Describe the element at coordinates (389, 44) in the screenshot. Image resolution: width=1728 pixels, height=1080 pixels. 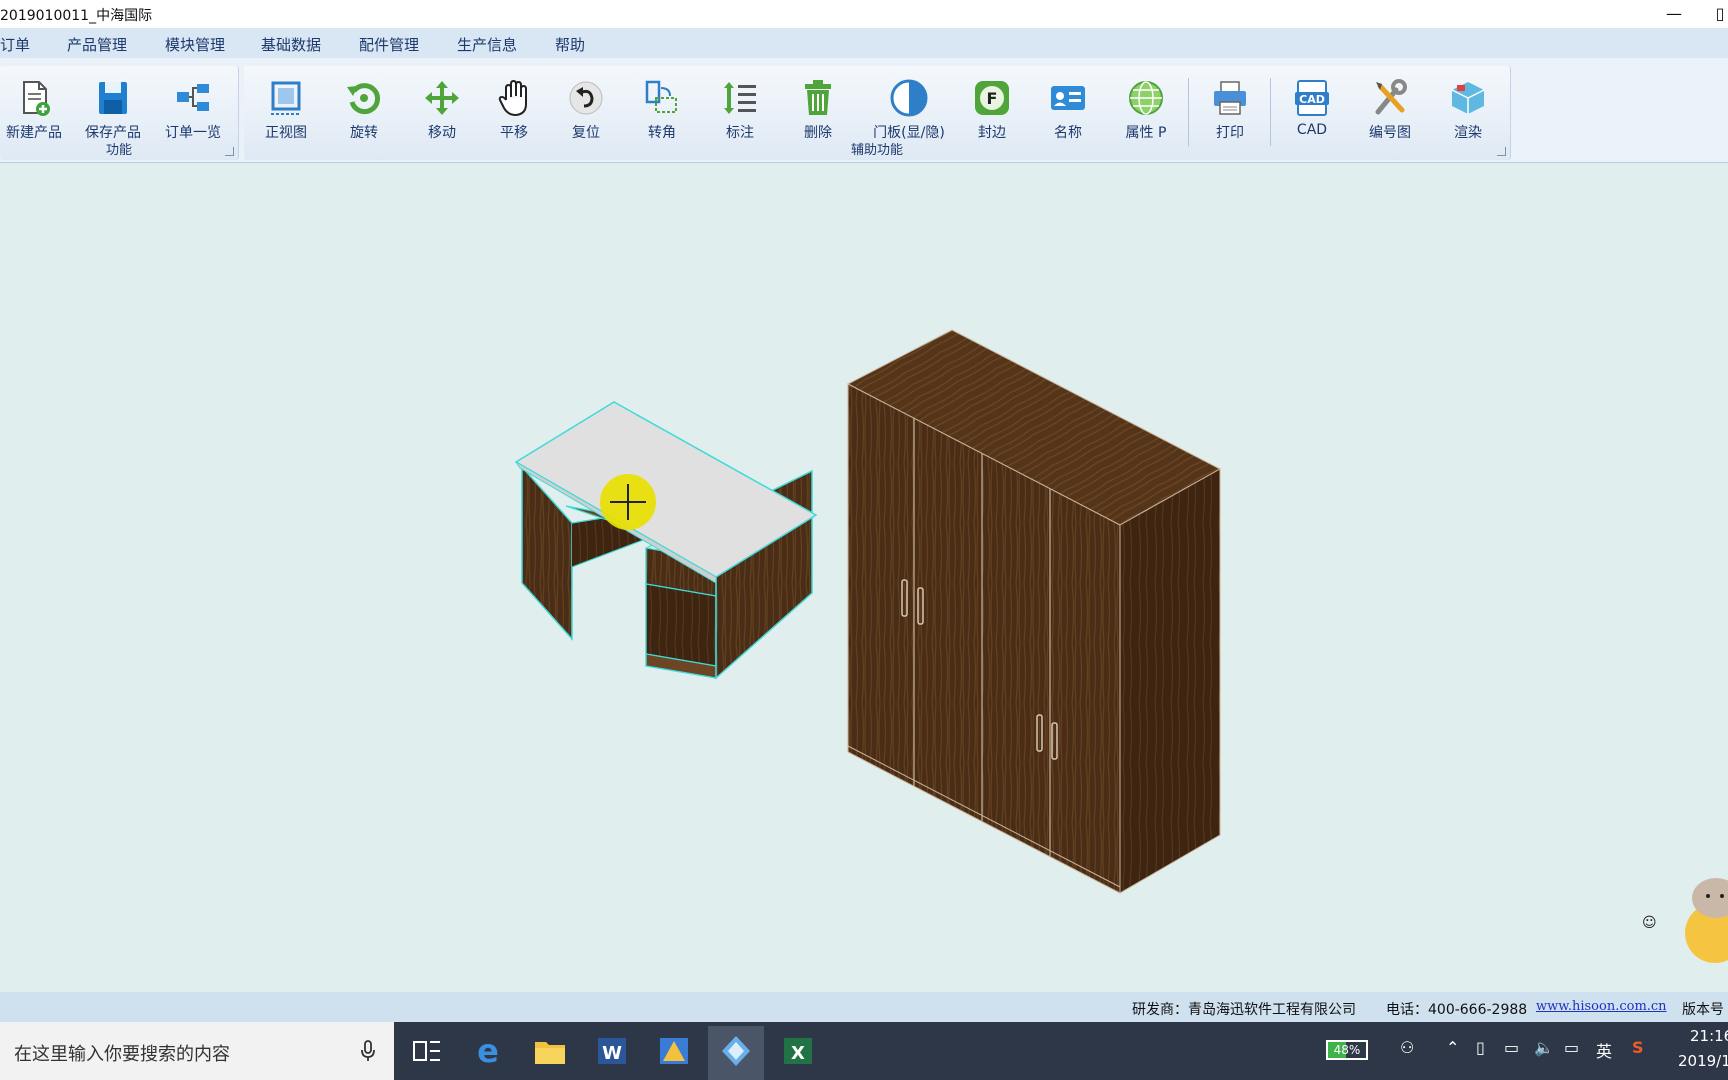
I see `menu-accessory-management: 配件管理` at that location.